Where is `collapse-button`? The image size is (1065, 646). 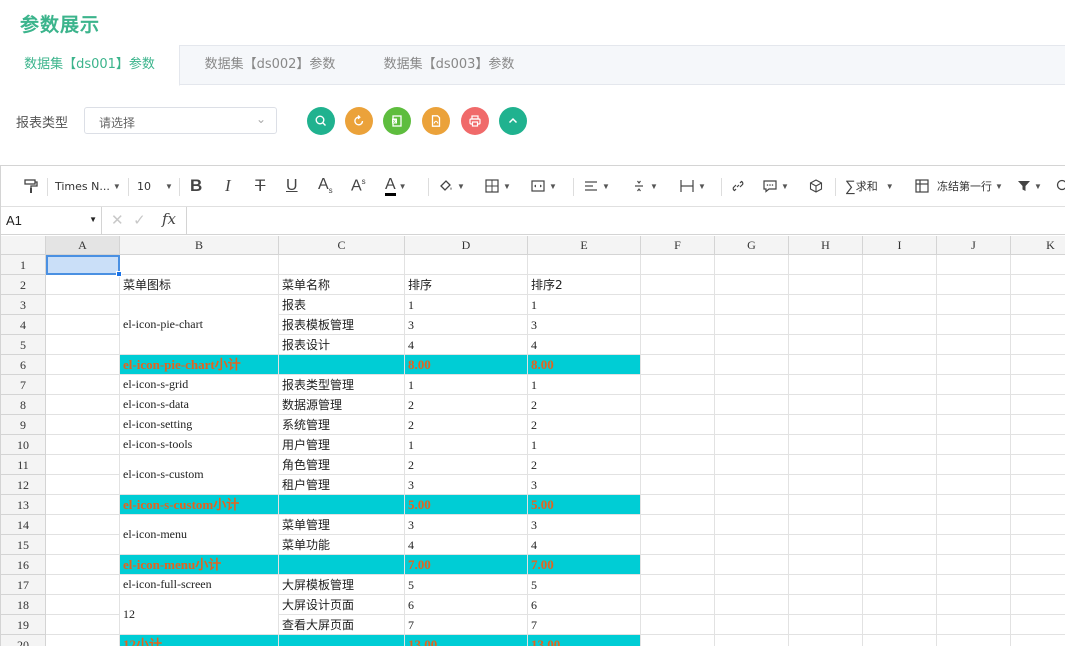
collapse-button is located at coordinates (513, 121).